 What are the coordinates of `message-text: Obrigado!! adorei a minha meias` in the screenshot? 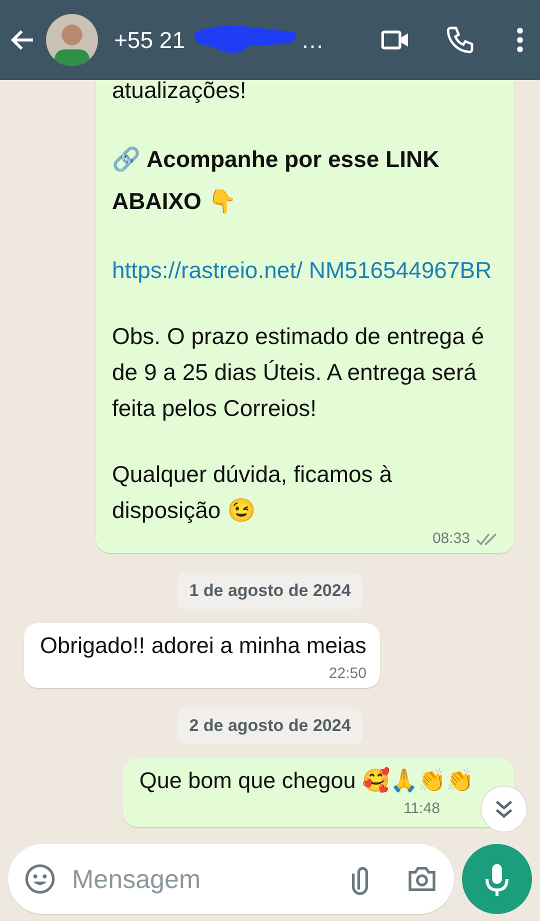 It's located at (203, 646).